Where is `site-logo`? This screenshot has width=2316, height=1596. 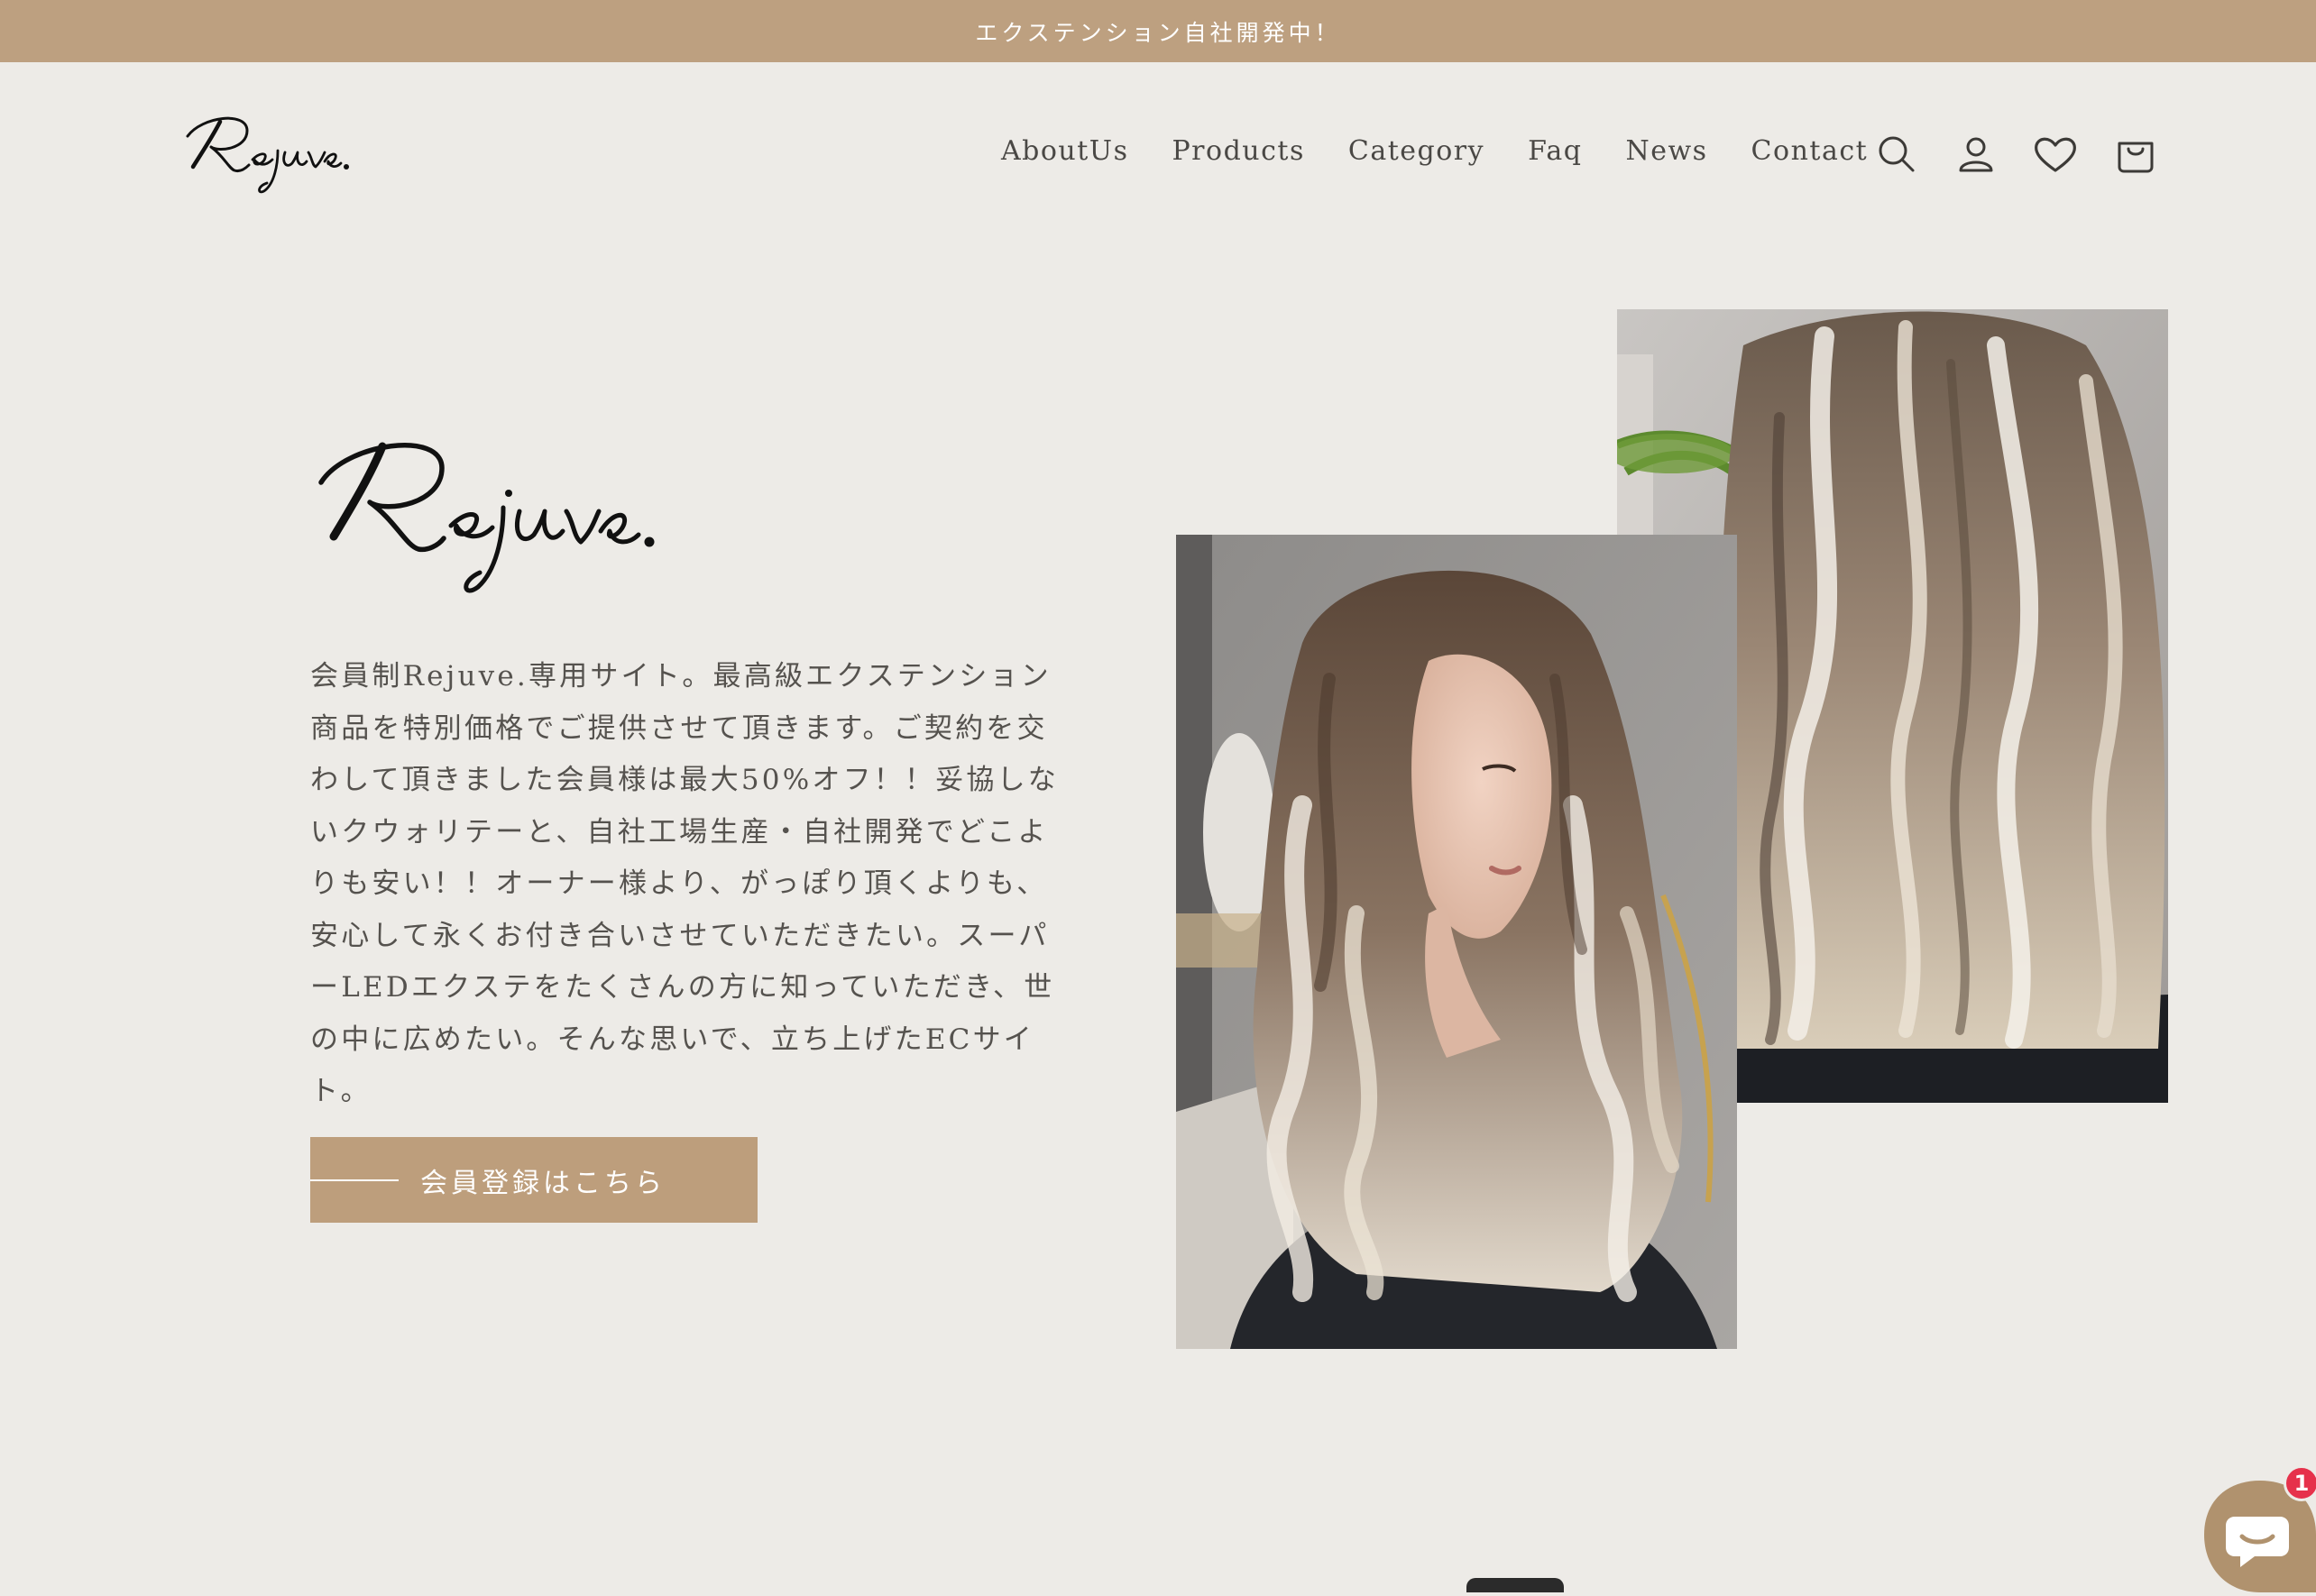
site-logo is located at coordinates (266, 149).